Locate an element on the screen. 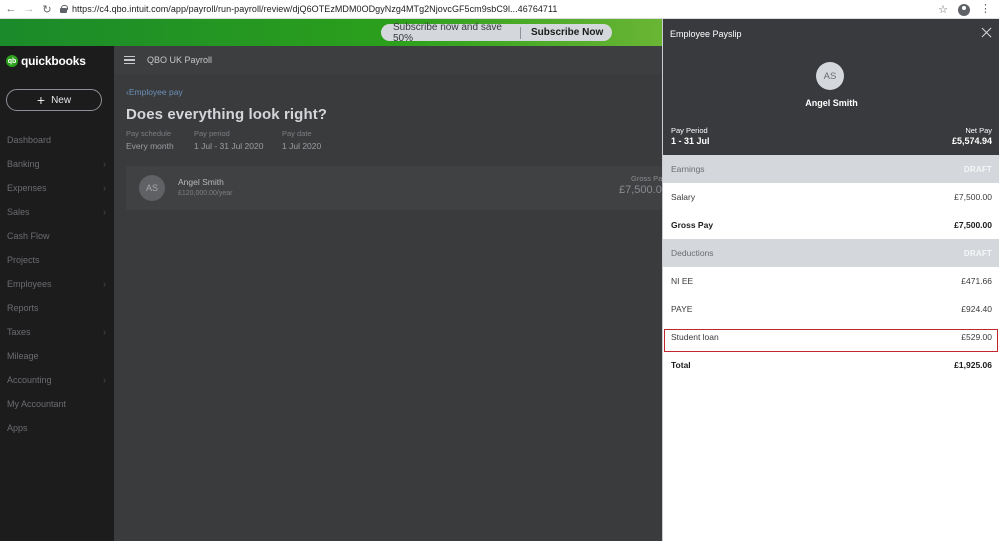 Image resolution: width=999 pixels, height=541 pixels. sidebar-item-label: My Accountant is located at coordinates (37, 404).